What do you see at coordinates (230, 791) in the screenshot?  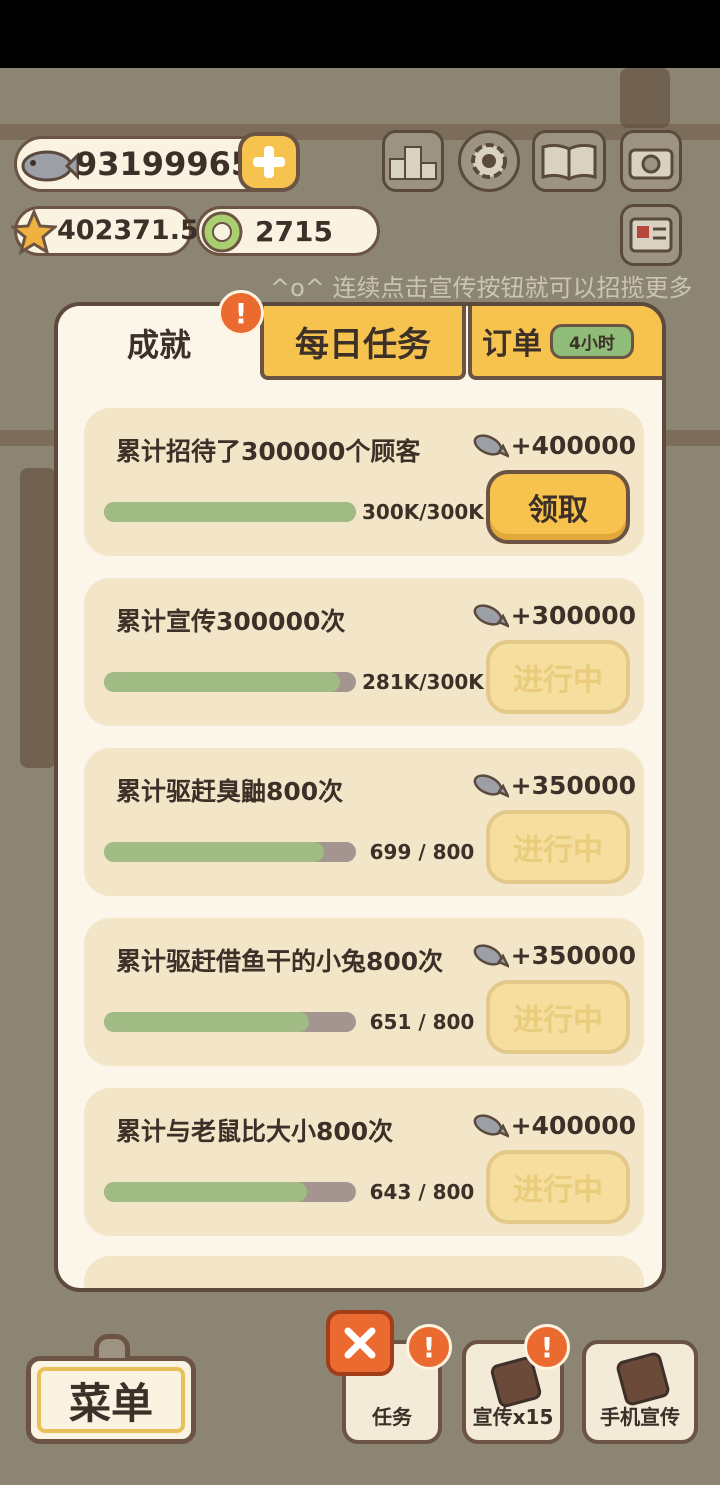 I see `achievement-title: 累计驱赶臭鼬800次` at bounding box center [230, 791].